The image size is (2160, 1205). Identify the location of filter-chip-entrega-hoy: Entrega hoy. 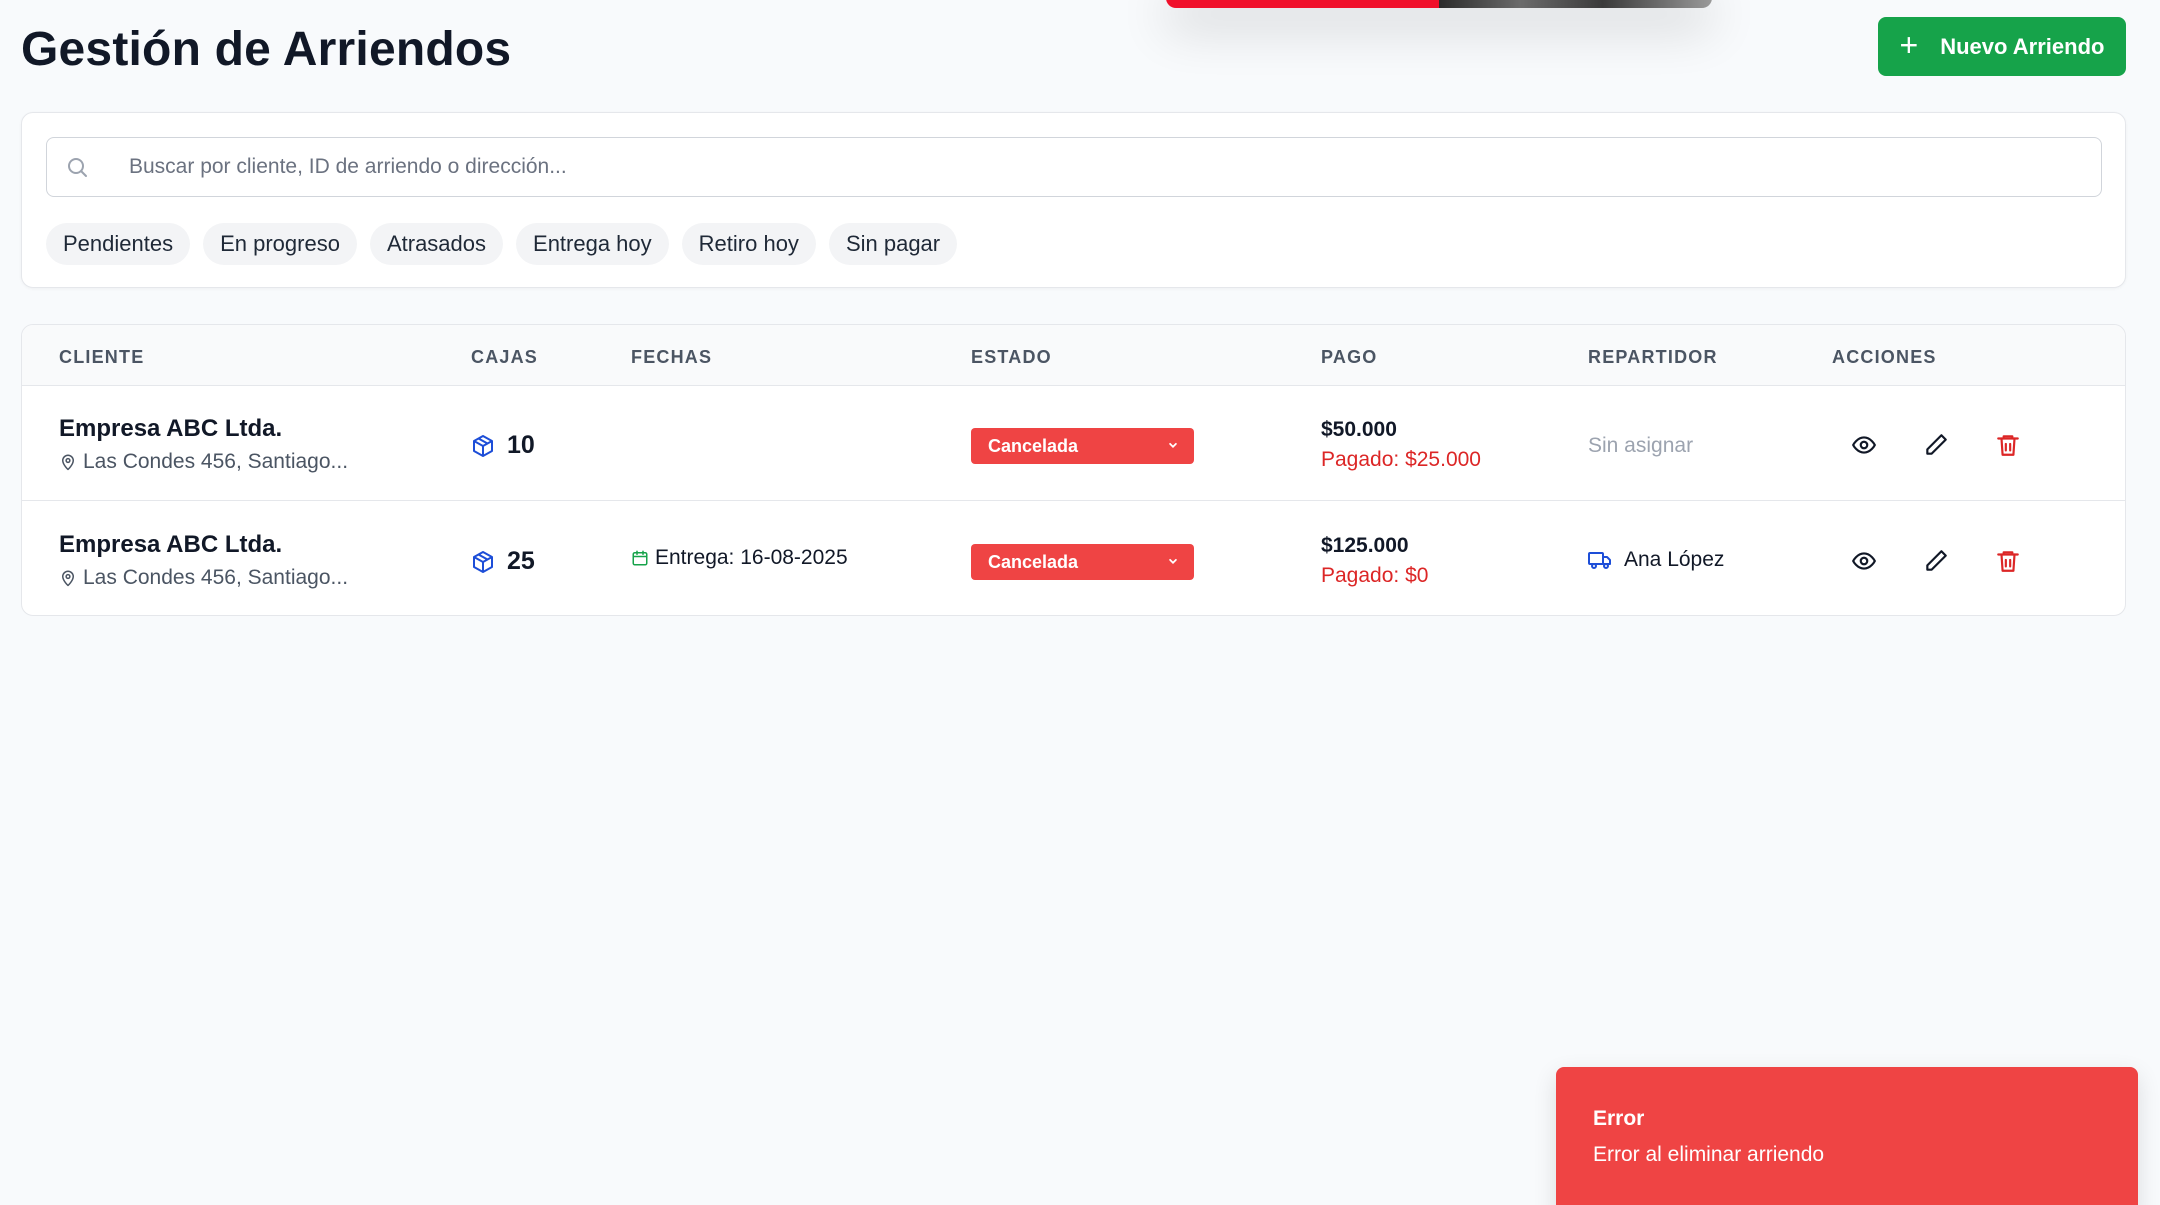
(592, 244).